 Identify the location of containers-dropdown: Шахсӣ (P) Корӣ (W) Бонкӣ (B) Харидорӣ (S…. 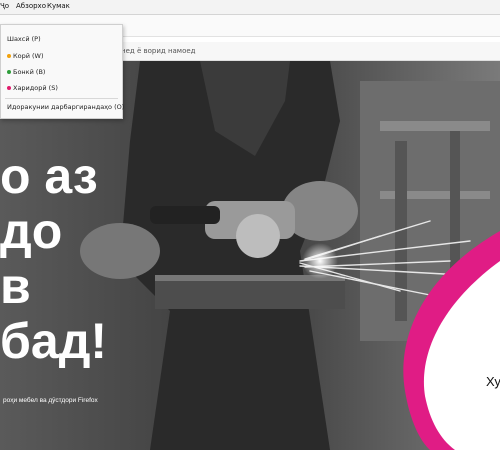
(62, 71).